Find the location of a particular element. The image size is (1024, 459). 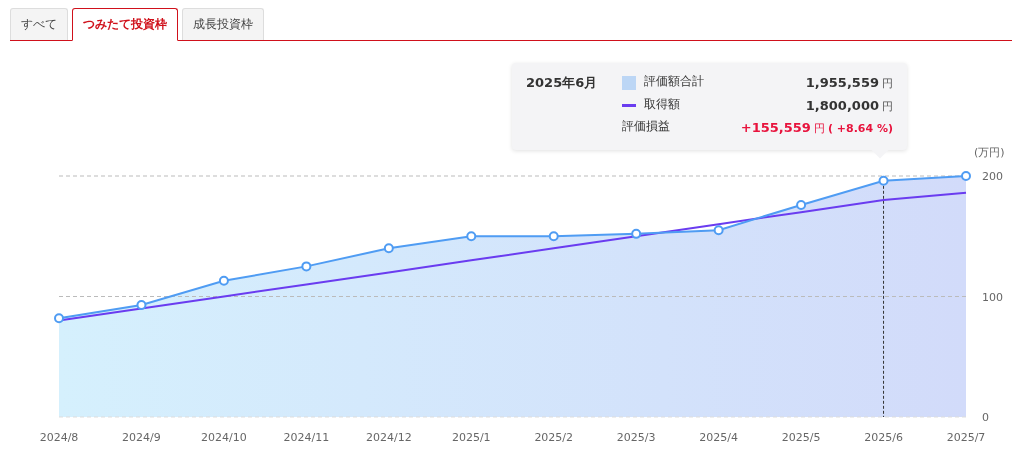

axis-label: 2024/9 is located at coordinates (141, 437).